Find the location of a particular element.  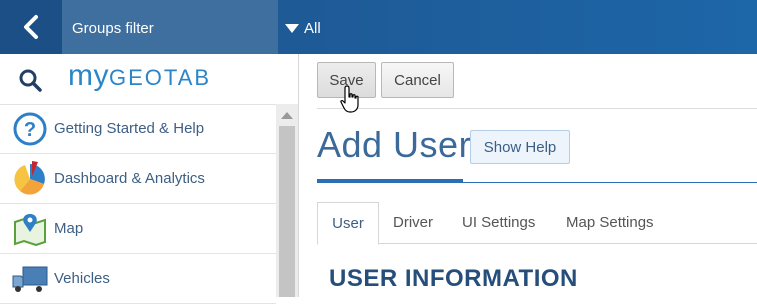

help-icon: ? is located at coordinates (30, 129).